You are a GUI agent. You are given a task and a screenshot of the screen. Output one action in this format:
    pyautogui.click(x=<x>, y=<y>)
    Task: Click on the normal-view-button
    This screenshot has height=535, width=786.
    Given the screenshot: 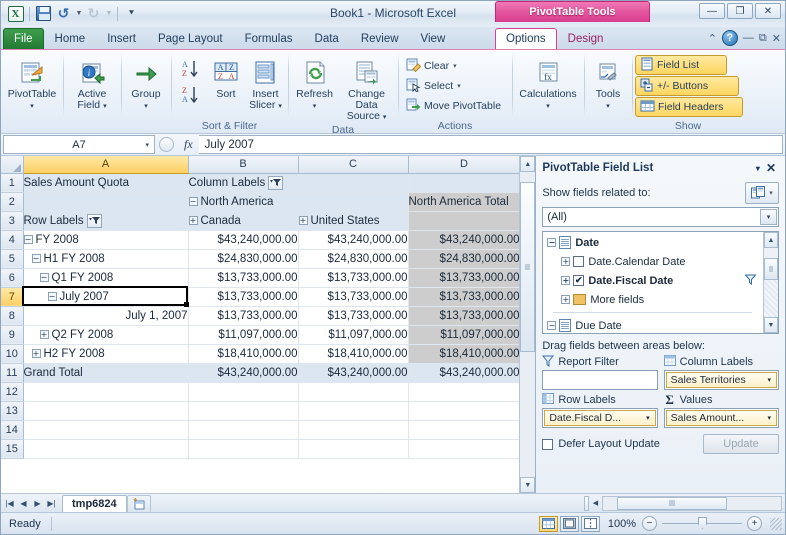 What is the action you would take?
    pyautogui.click(x=548, y=523)
    